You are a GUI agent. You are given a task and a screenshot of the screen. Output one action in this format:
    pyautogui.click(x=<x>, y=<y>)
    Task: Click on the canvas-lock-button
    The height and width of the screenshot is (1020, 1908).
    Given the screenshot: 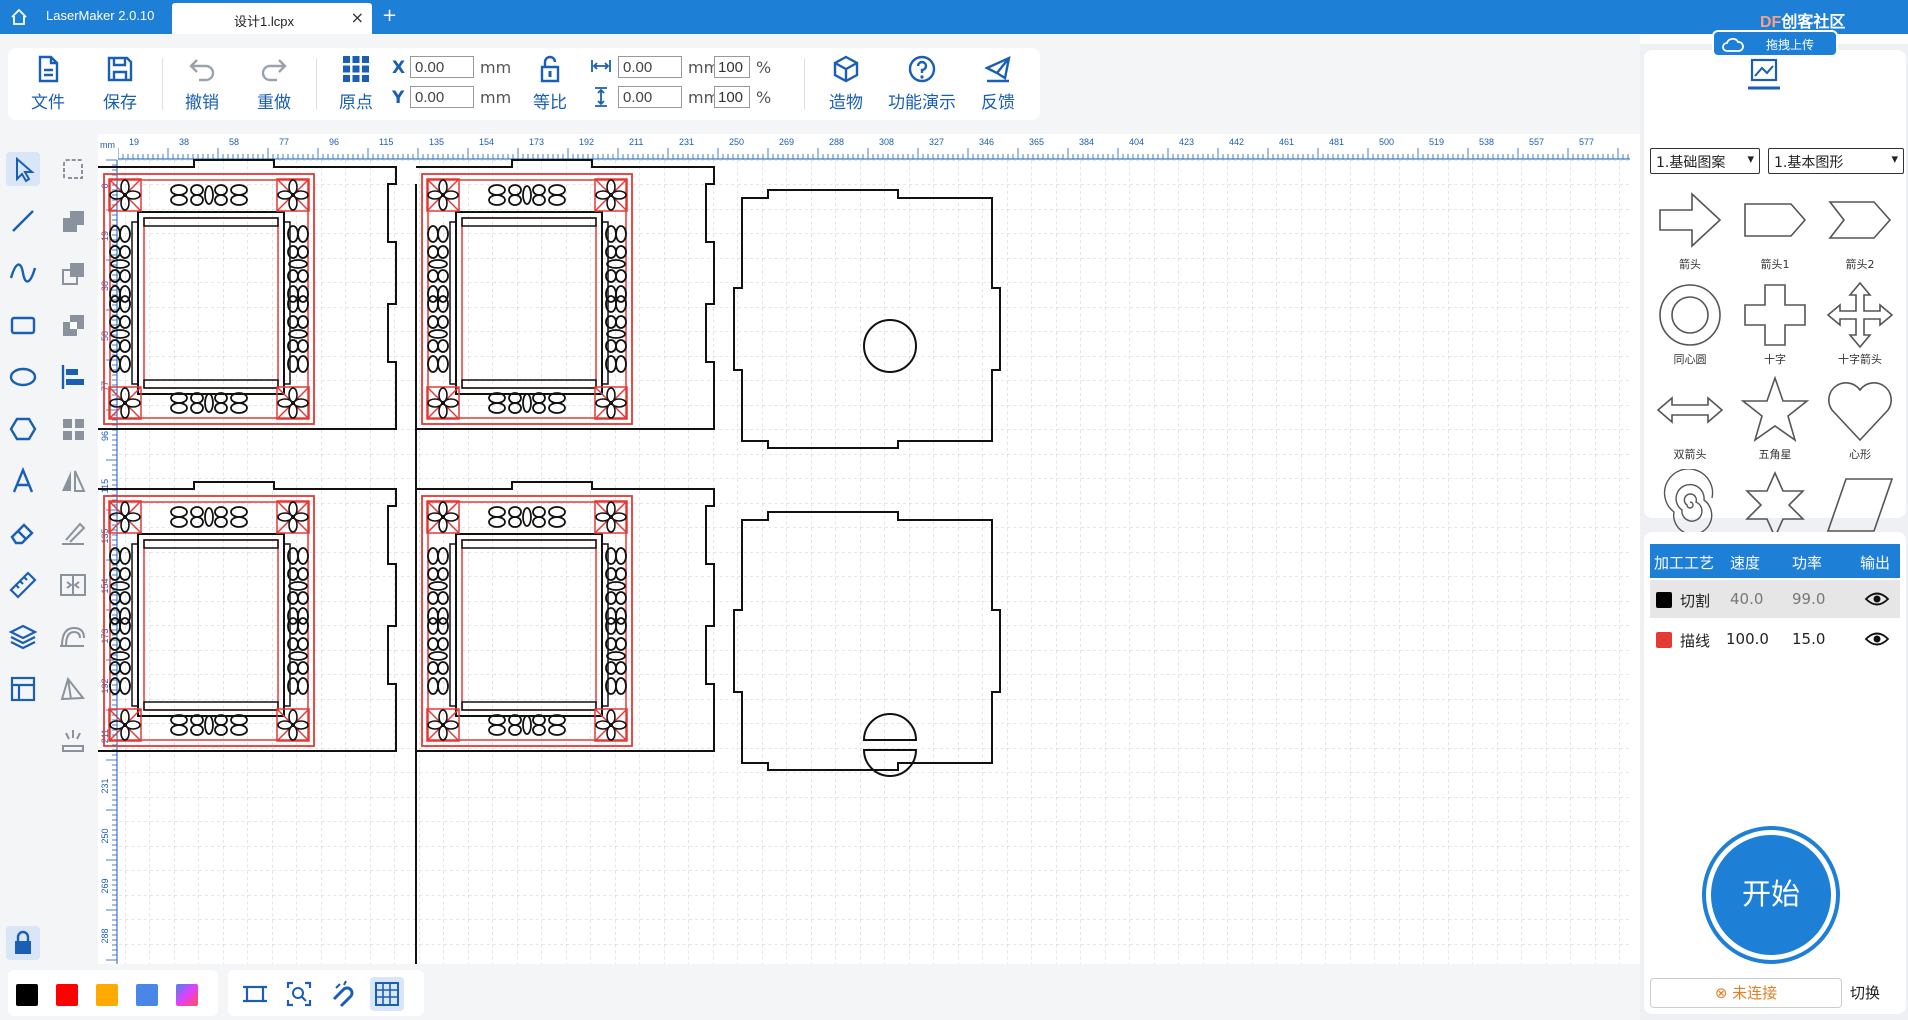 What is the action you would take?
    pyautogui.click(x=23, y=943)
    